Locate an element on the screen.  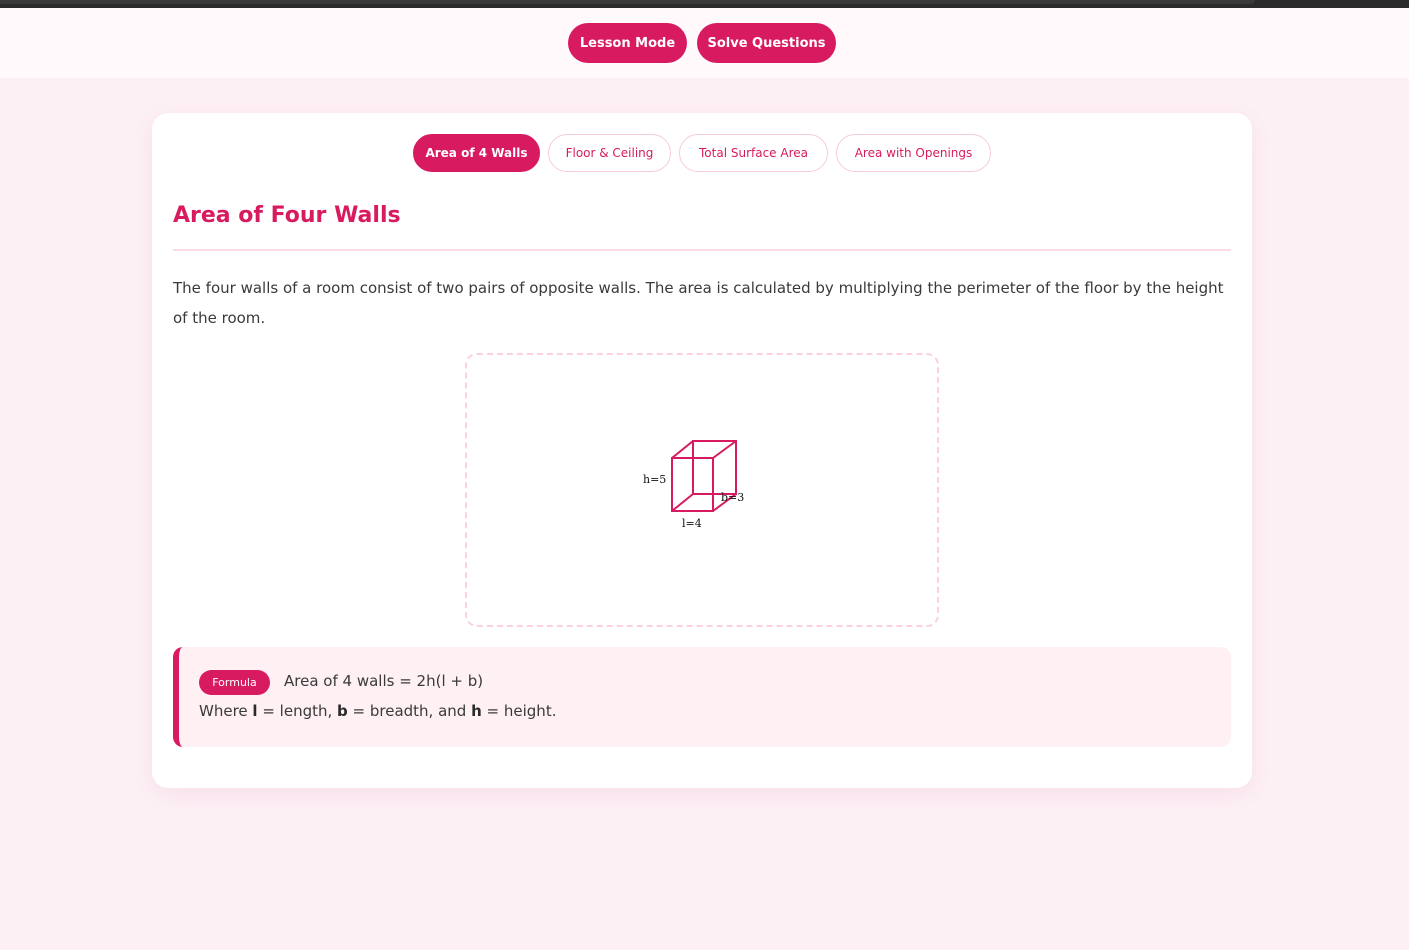
cuboid-back-face is located at coordinates (714, 467).